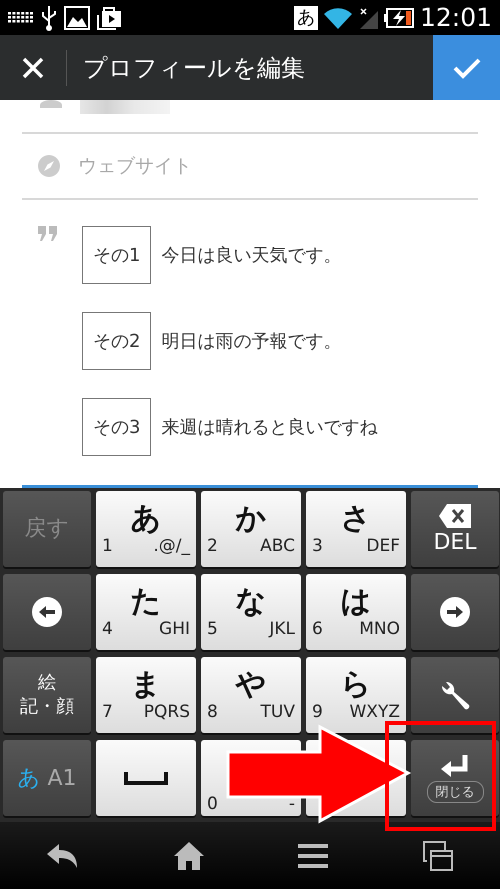 This screenshot has width=500, height=889. Describe the element at coordinates (47, 695) in the screenshot. I see `keyboard-key: 絵 記・顔` at that location.